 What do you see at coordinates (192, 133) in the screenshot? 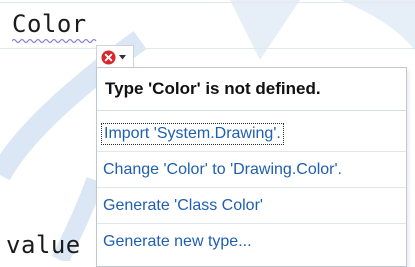
I see `fix-label: Import 'System.Drawing'.` at bounding box center [192, 133].